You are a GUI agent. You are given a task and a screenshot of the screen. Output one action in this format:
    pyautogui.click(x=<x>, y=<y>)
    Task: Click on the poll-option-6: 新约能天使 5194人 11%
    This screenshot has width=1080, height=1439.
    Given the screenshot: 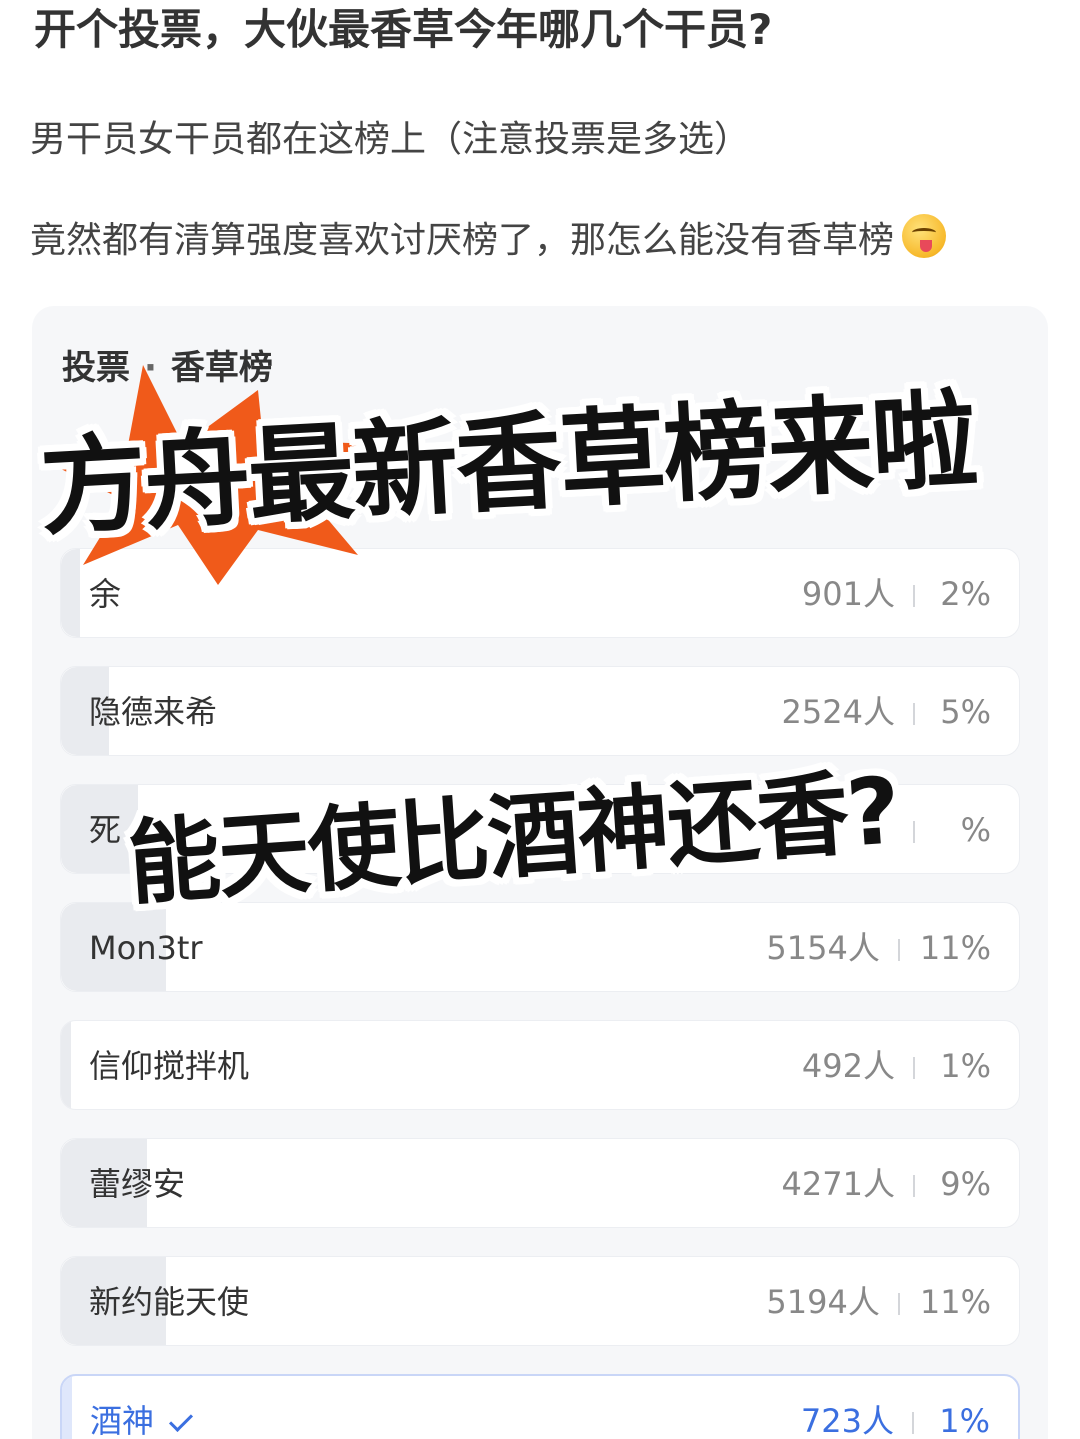 What is the action you would take?
    pyautogui.click(x=540, y=1301)
    